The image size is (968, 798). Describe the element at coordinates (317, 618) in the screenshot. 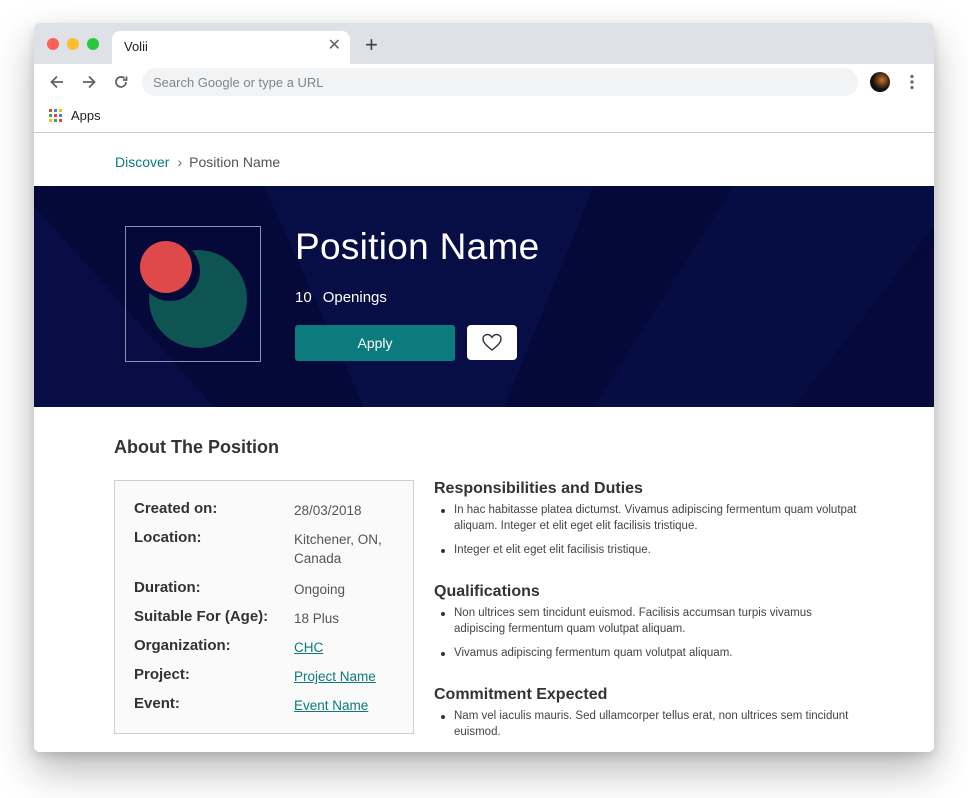

I see `detail-value: 18 Plus` at that location.